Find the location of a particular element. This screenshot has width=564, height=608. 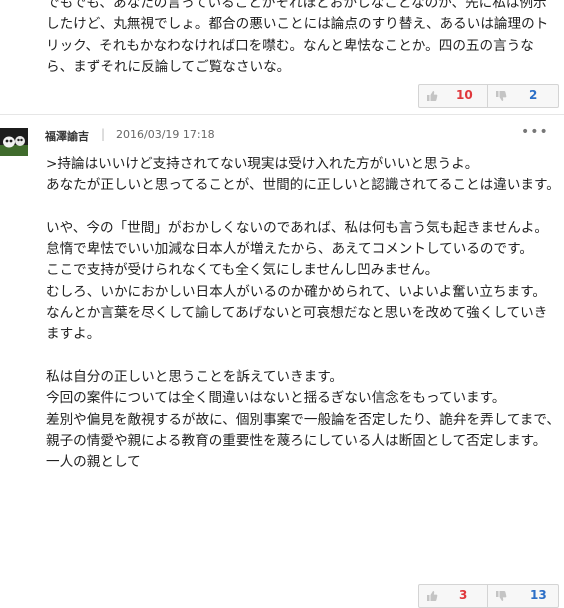

avatar-image is located at coordinates (14, 142).